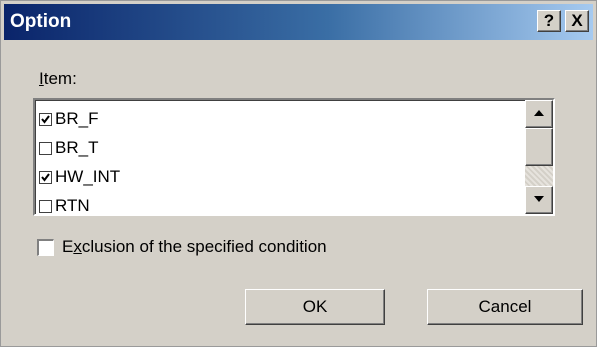 Image resolution: width=599 pixels, height=349 pixels. I want to click on ok-button: OK, so click(315, 307).